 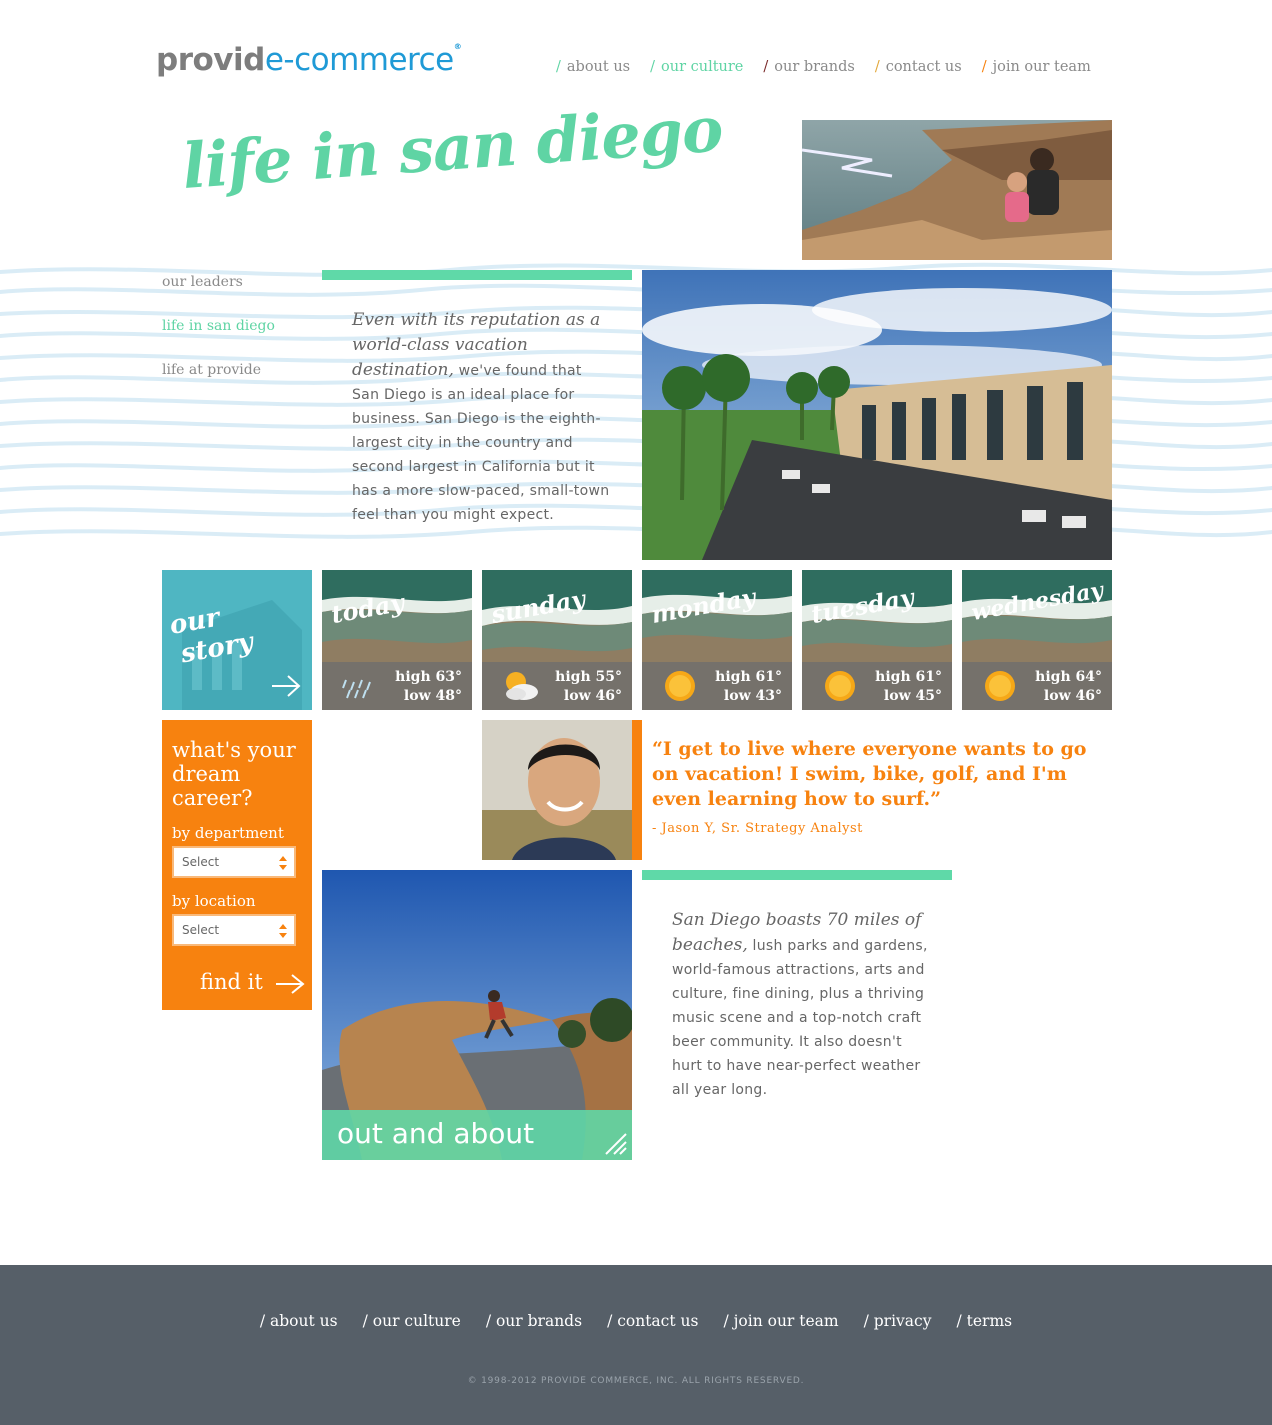 What do you see at coordinates (557, 790) in the screenshot?
I see `employee-portrait` at bounding box center [557, 790].